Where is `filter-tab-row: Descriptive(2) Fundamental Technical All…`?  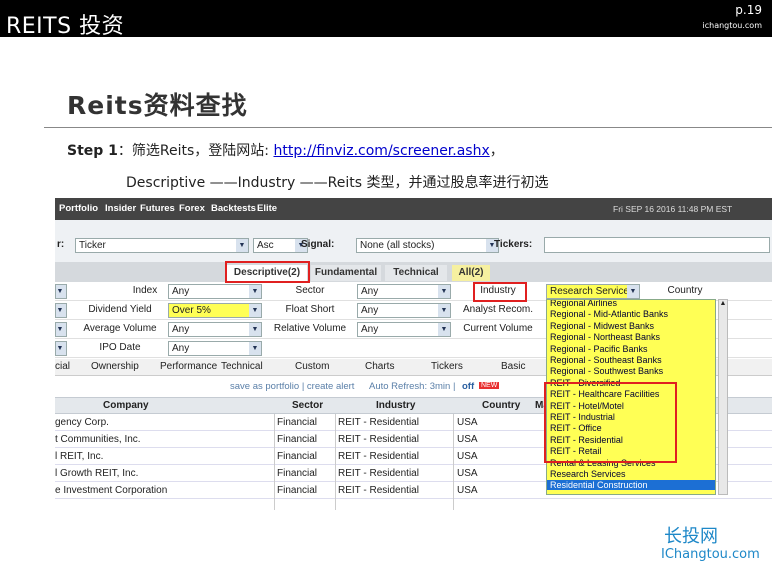
filter-tab-row: Descriptive(2) Fundamental Technical All… is located at coordinates (413, 272).